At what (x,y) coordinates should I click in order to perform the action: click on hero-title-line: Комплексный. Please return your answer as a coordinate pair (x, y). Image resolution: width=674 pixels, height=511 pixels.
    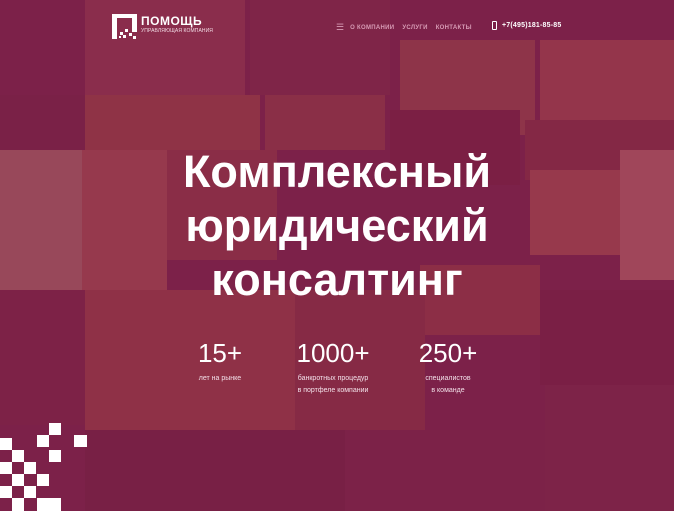
    Looking at the image, I should click on (337, 171).